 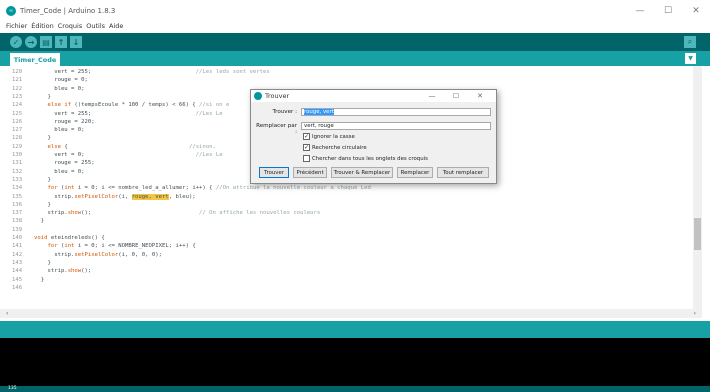 I want to click on line-number-label: 146, so click(x=17, y=287).